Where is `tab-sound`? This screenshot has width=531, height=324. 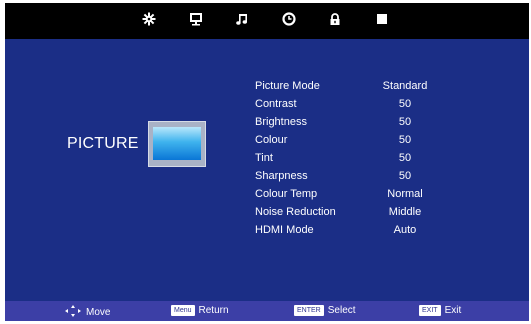
tab-sound is located at coordinates (242, 19).